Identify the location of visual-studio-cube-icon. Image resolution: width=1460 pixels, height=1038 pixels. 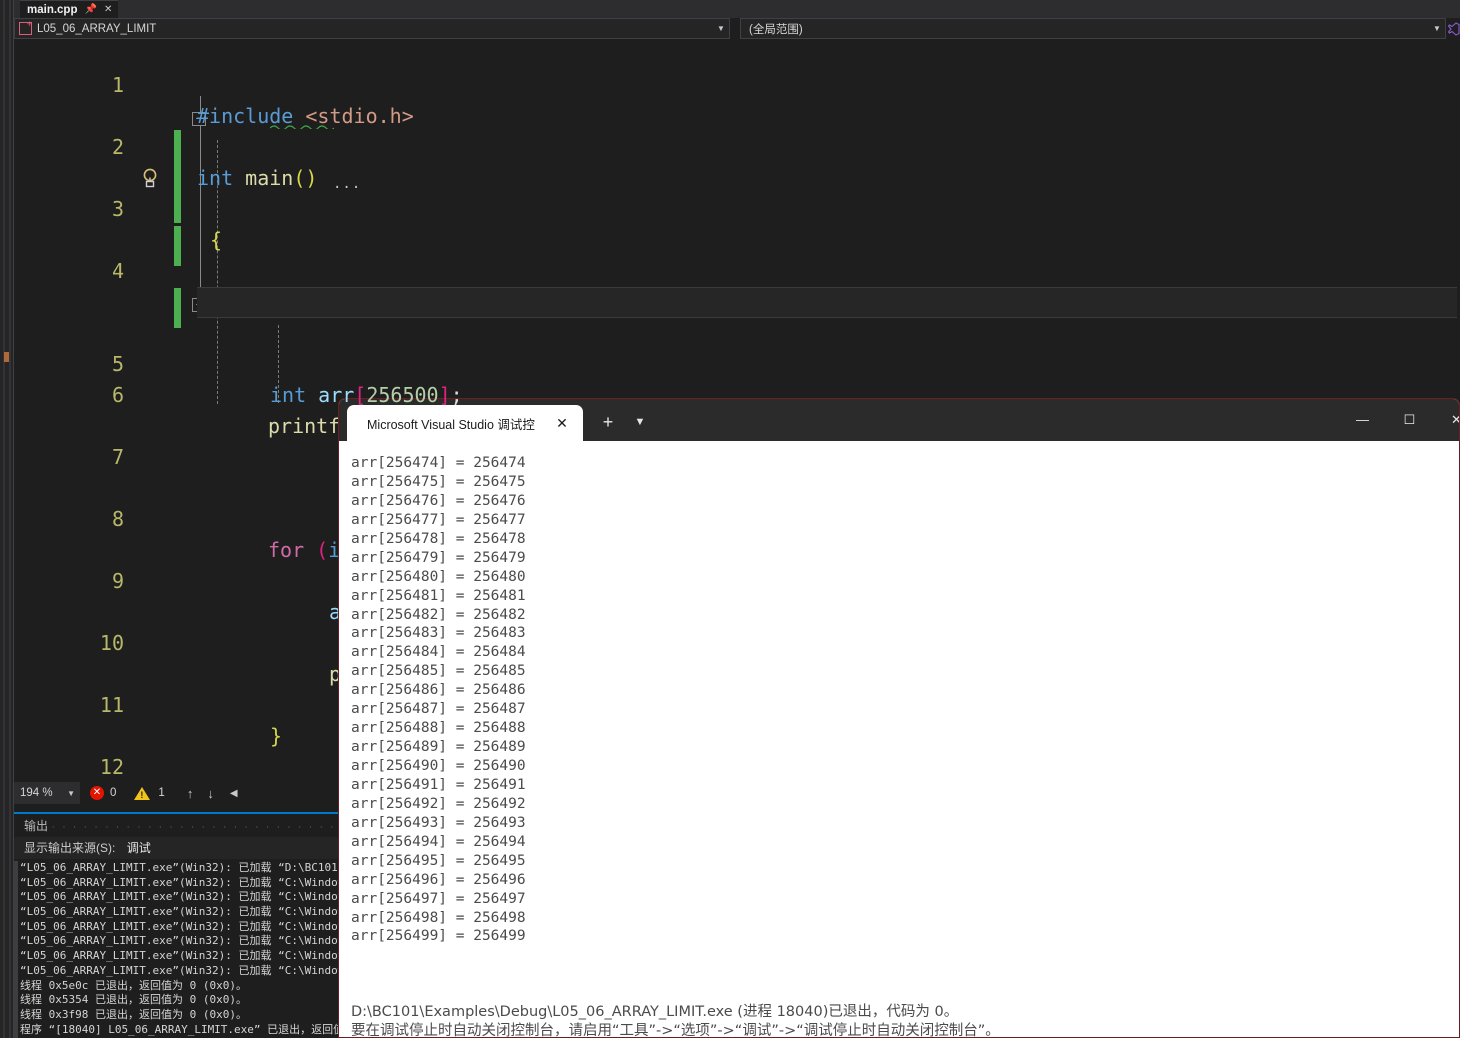
(1454, 29).